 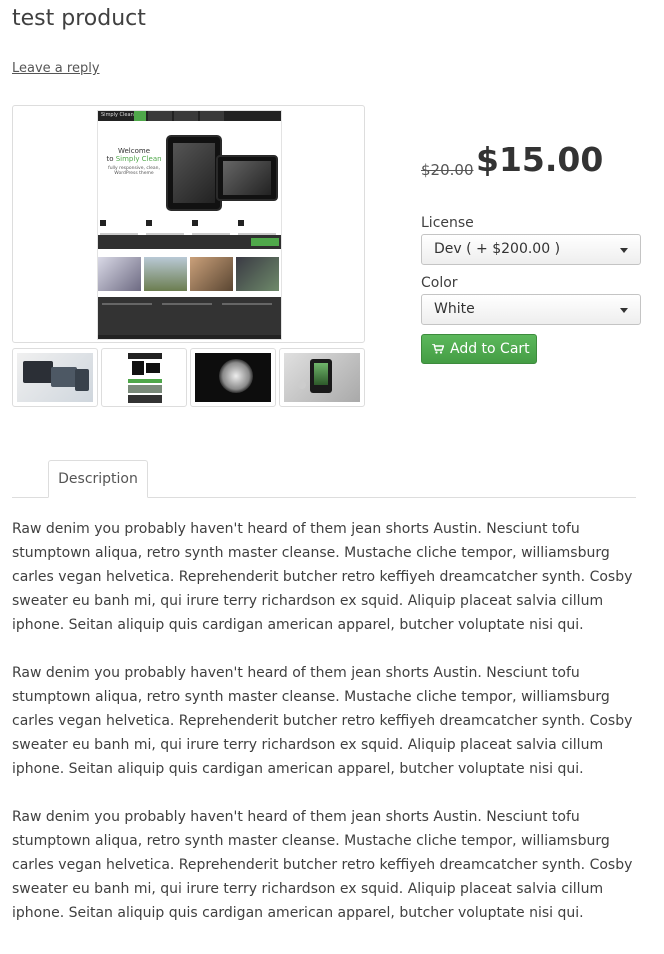 What do you see at coordinates (438, 348) in the screenshot?
I see `cart-icon` at bounding box center [438, 348].